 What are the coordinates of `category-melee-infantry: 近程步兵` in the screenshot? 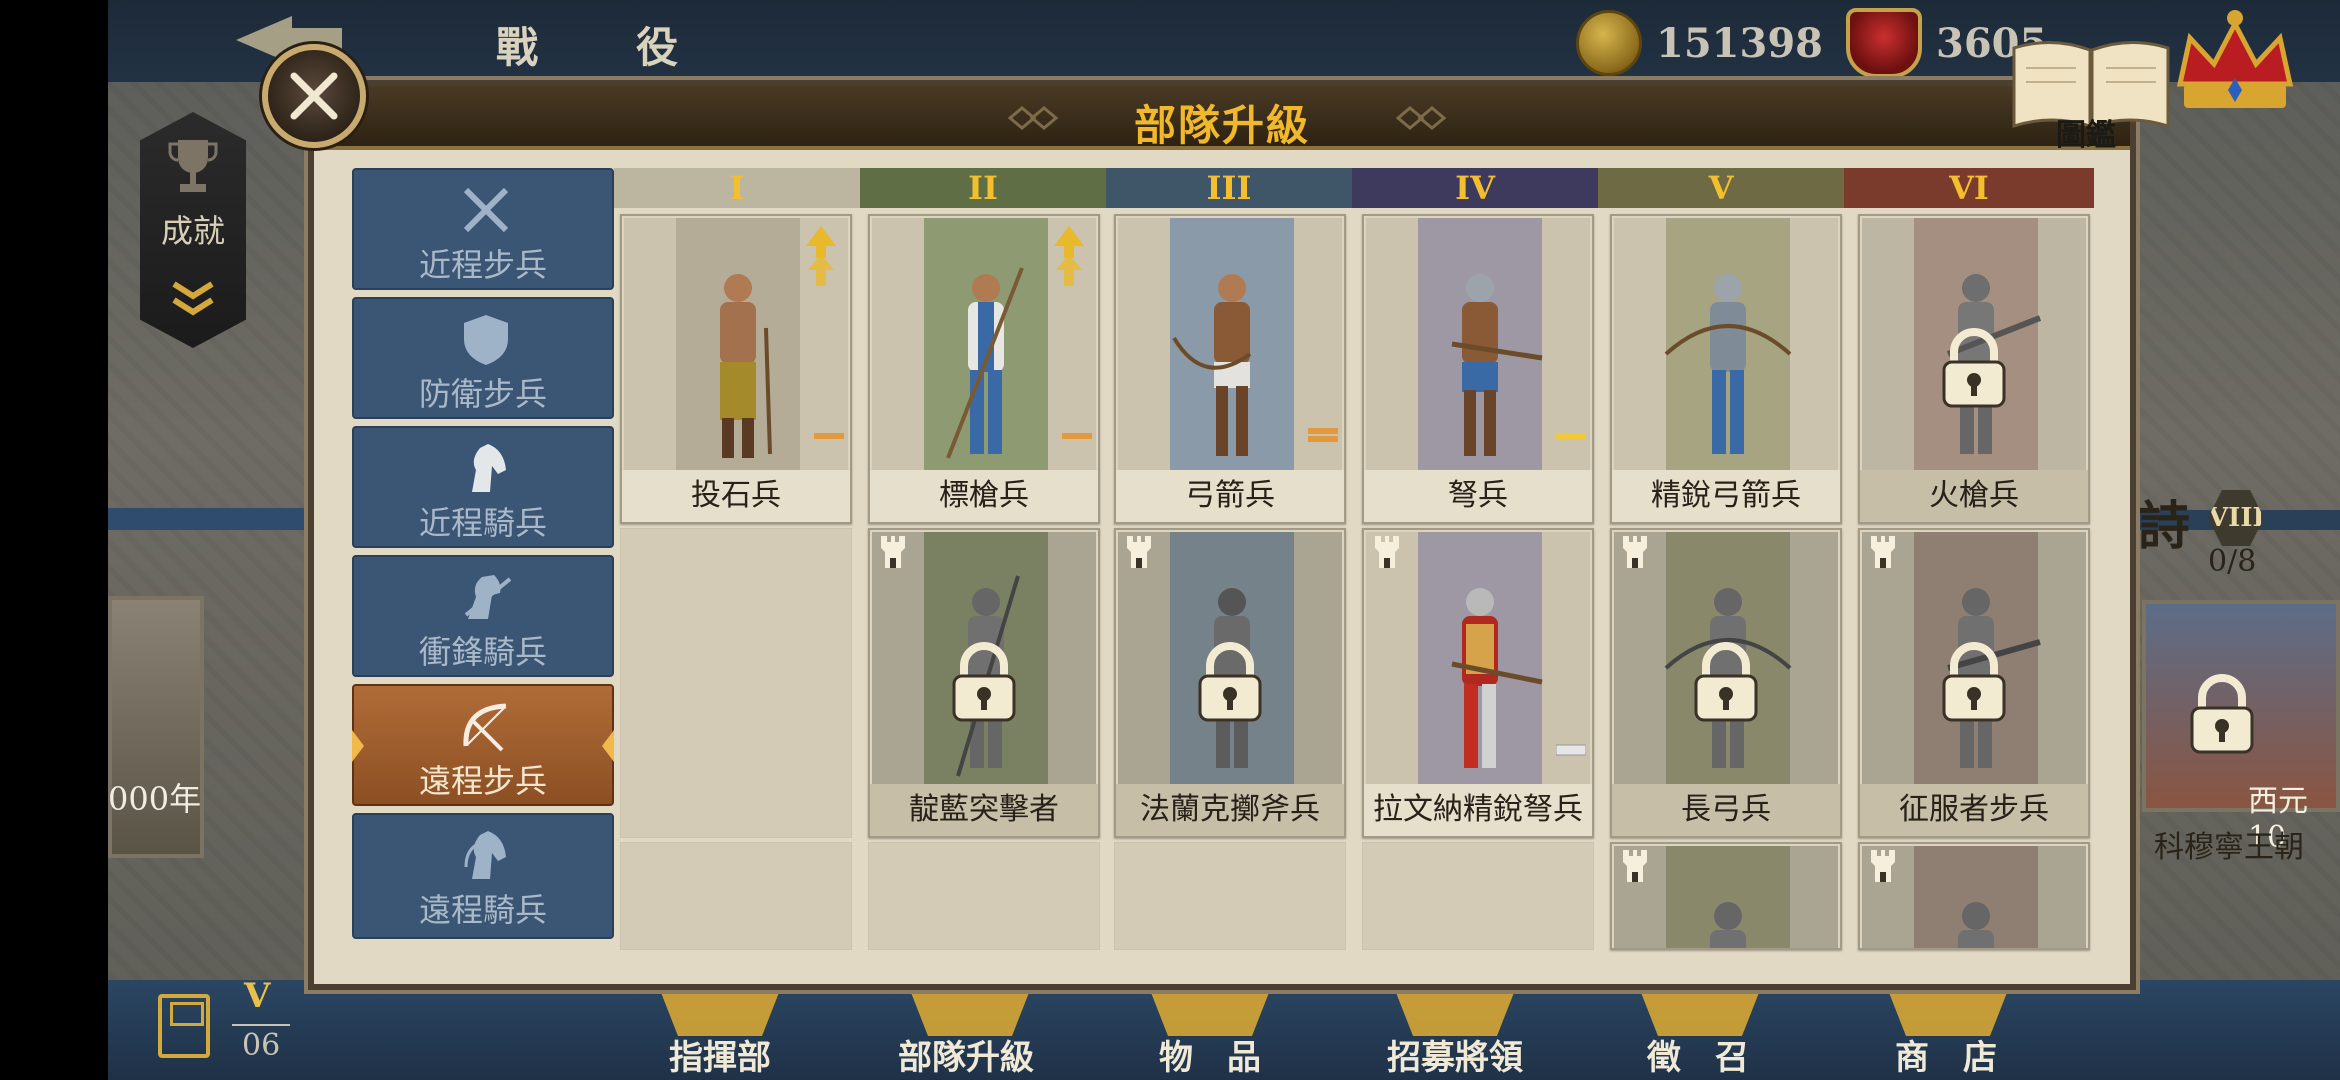 It's located at (483, 229).